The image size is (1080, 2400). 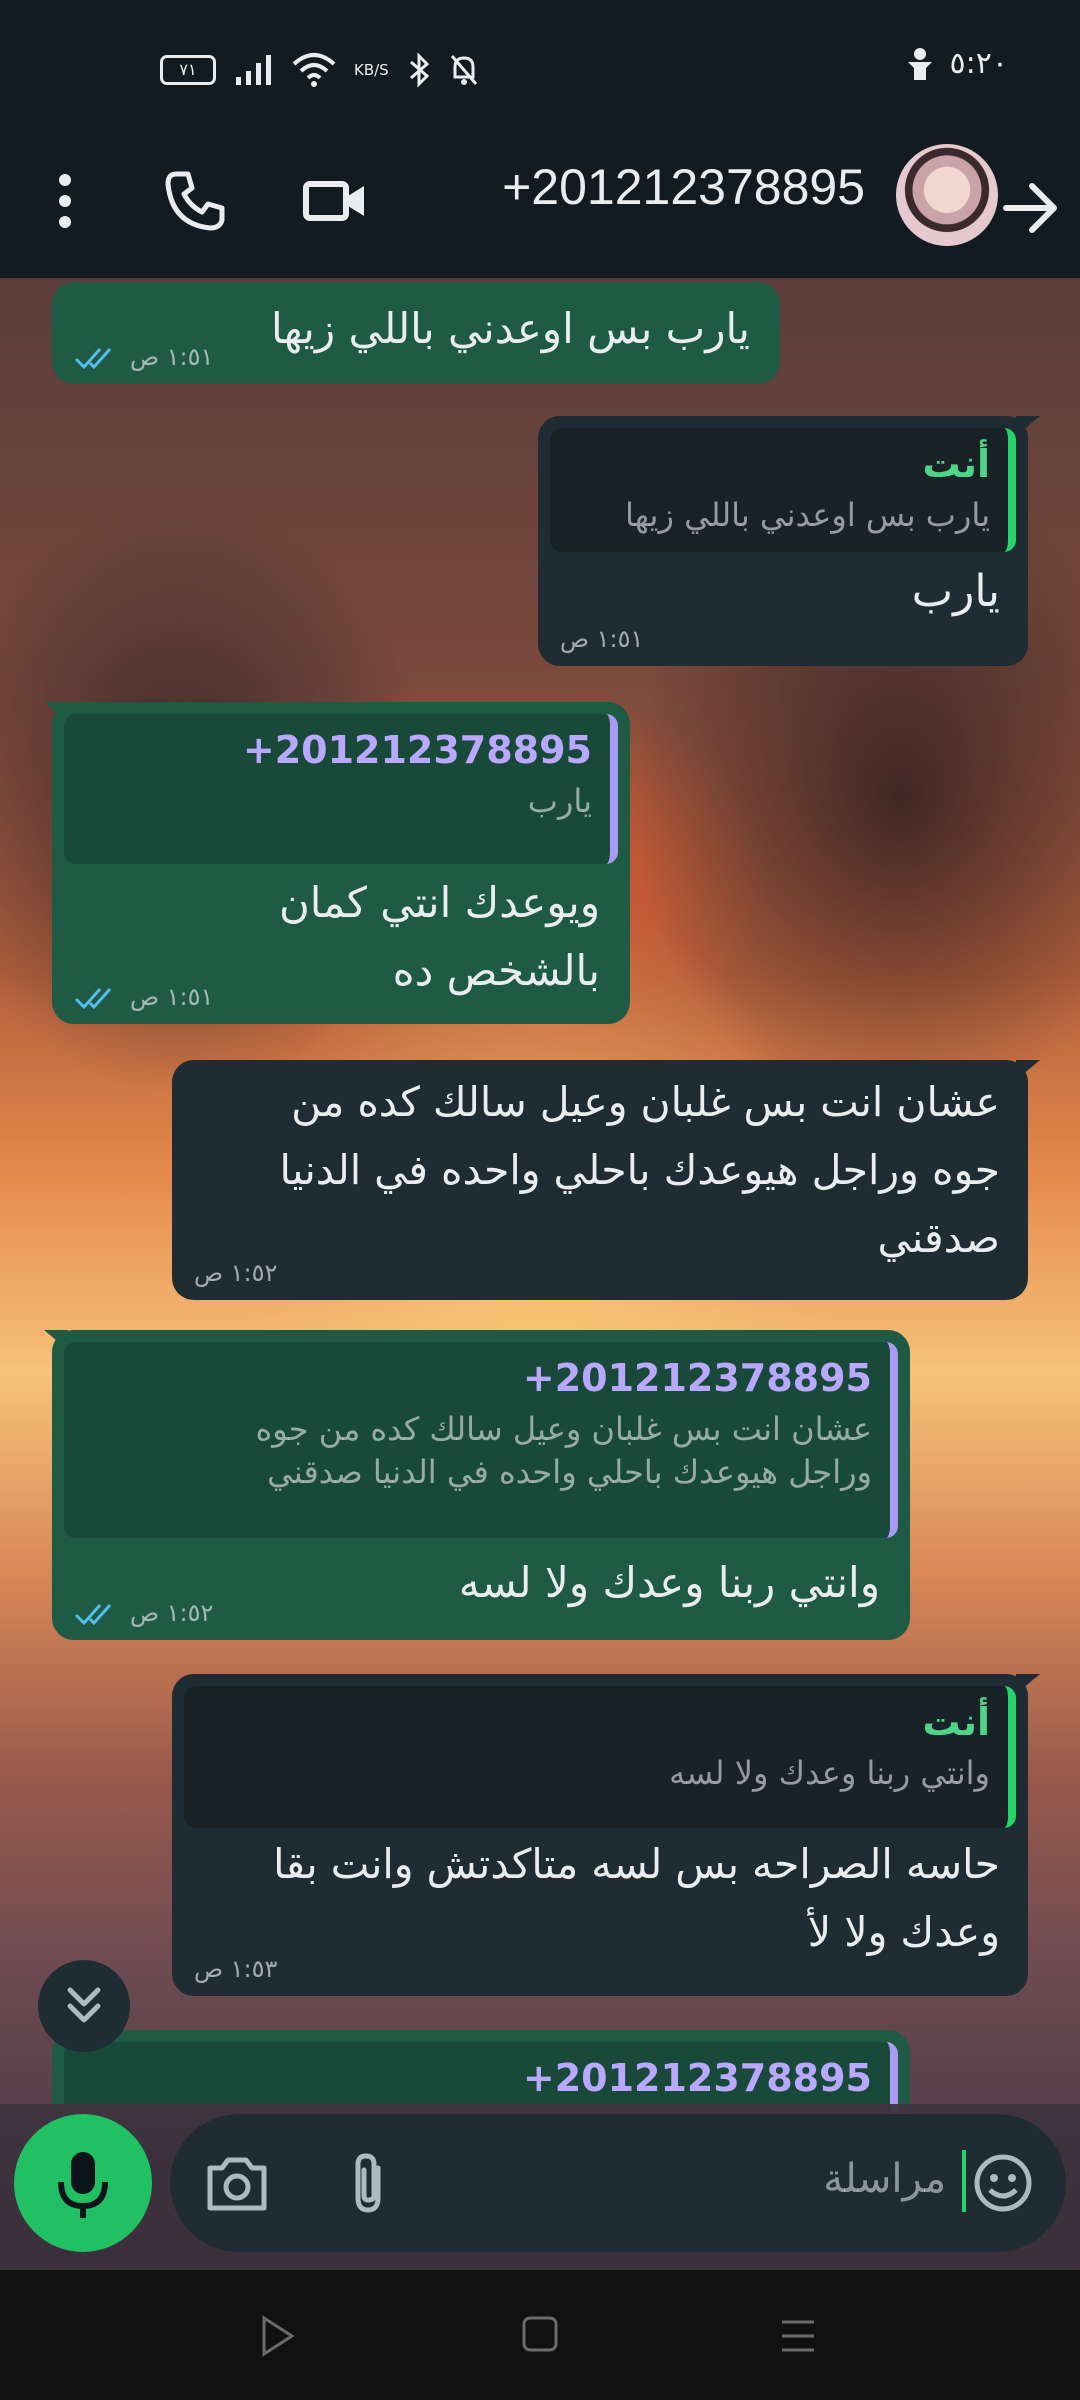 What do you see at coordinates (683, 187) in the screenshot?
I see `contact-name: +201212378895` at bounding box center [683, 187].